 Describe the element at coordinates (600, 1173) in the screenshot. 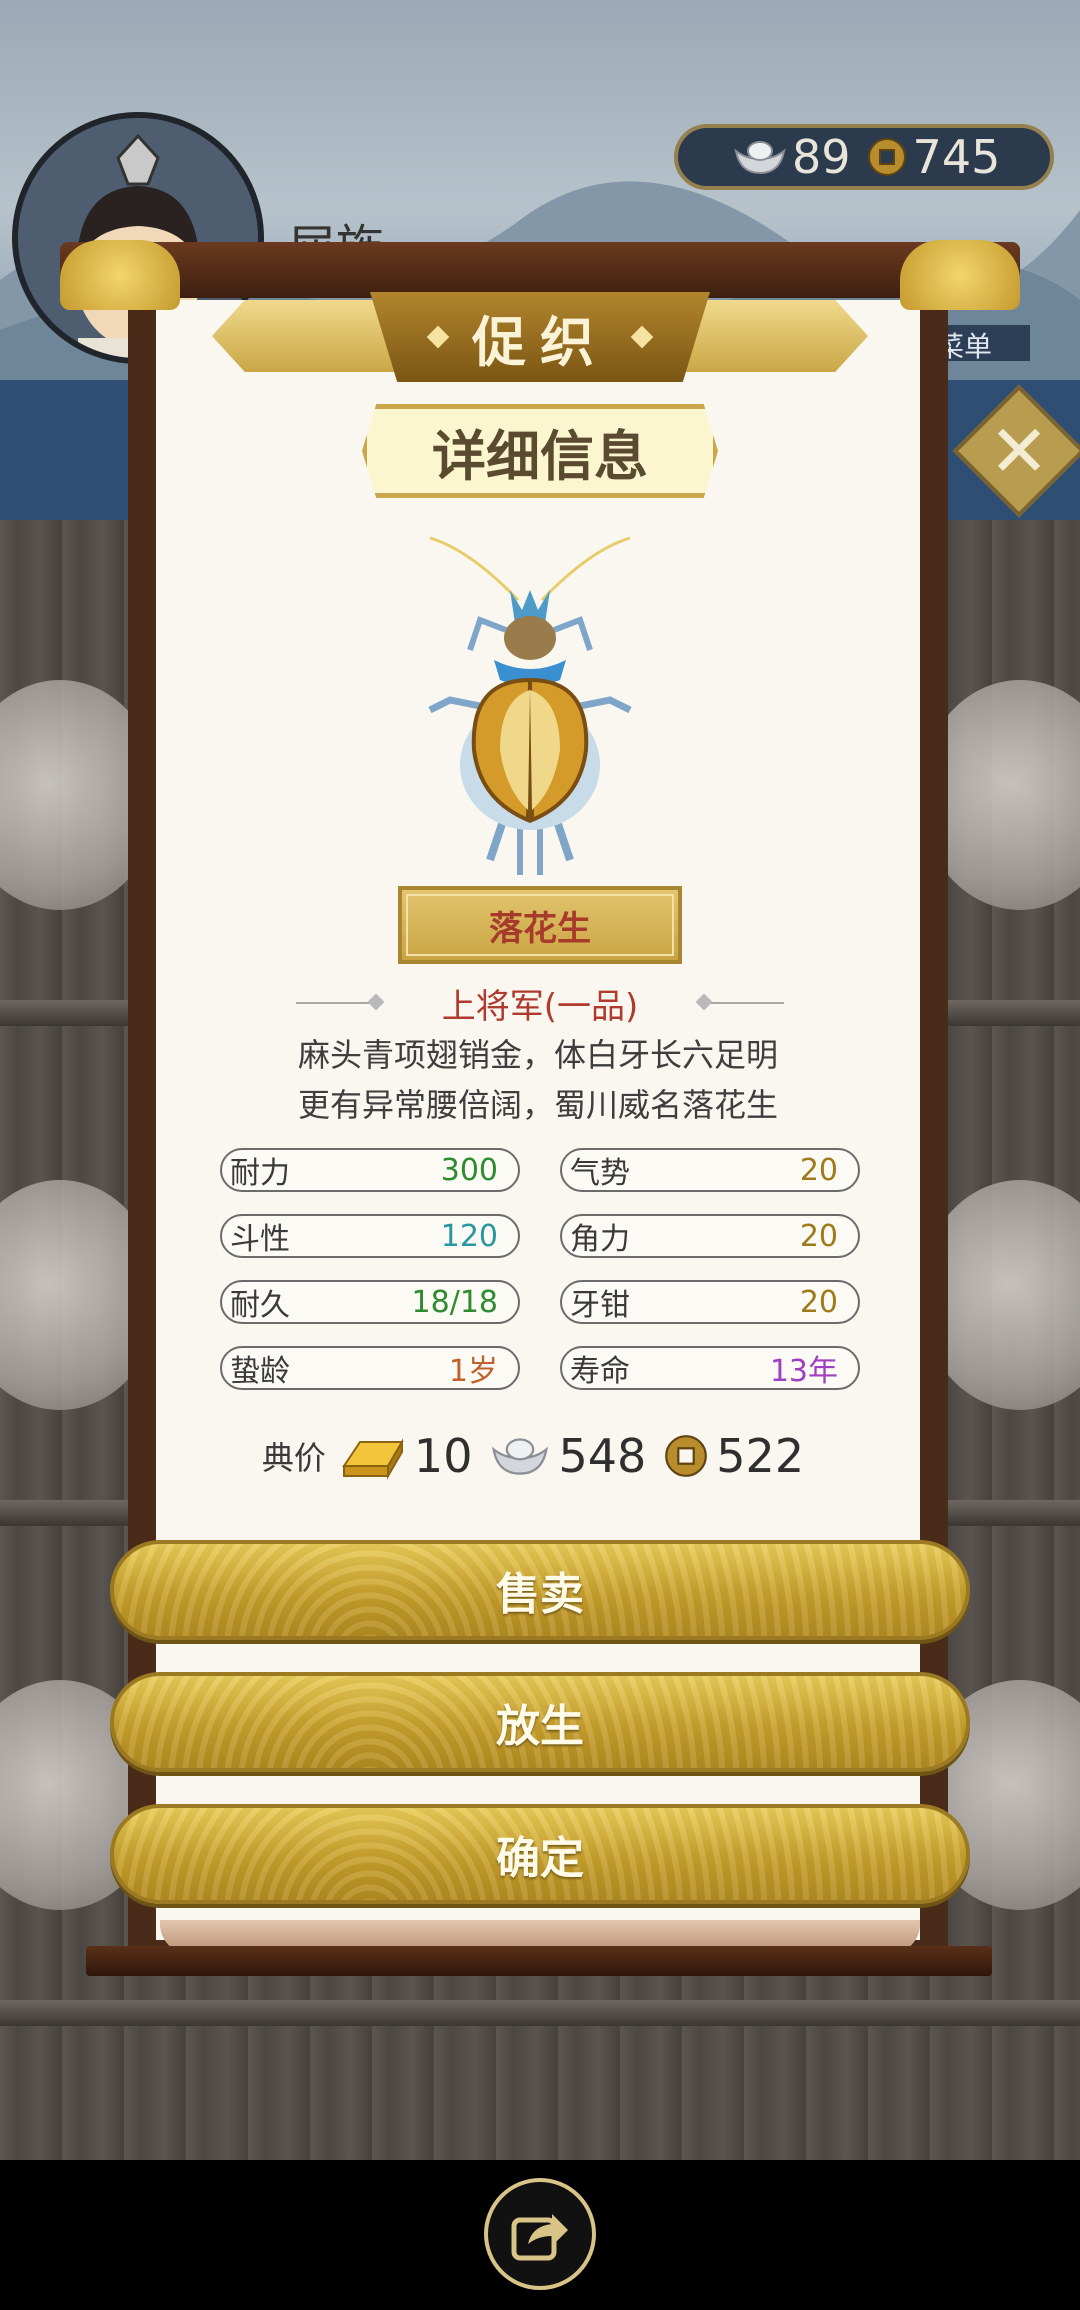

I see `stat-label: 气势` at that location.